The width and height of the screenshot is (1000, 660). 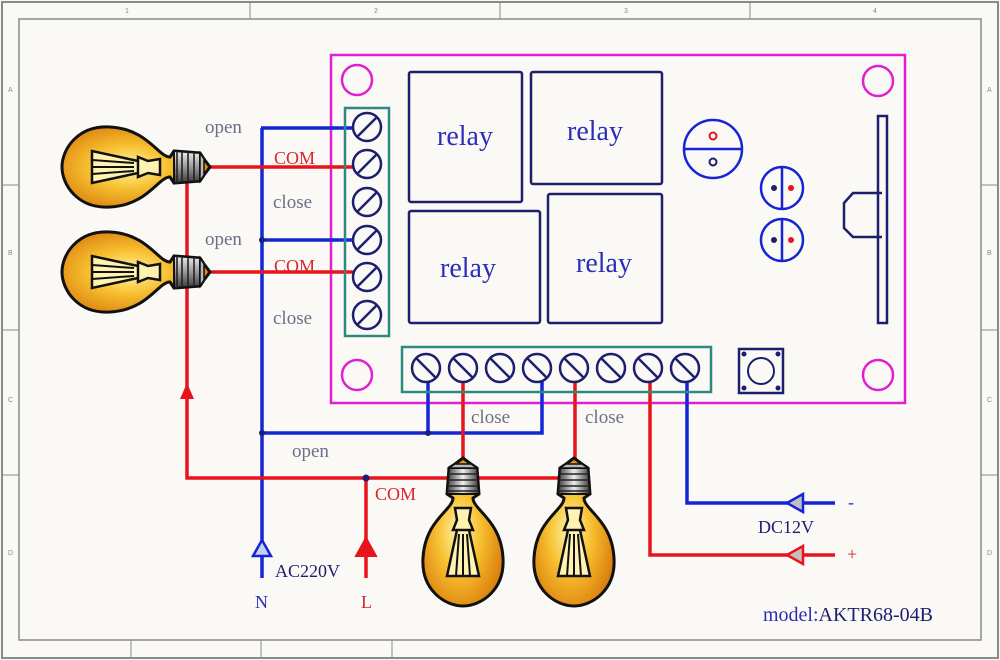 I want to click on label-open-2: open, so click(x=223, y=239).